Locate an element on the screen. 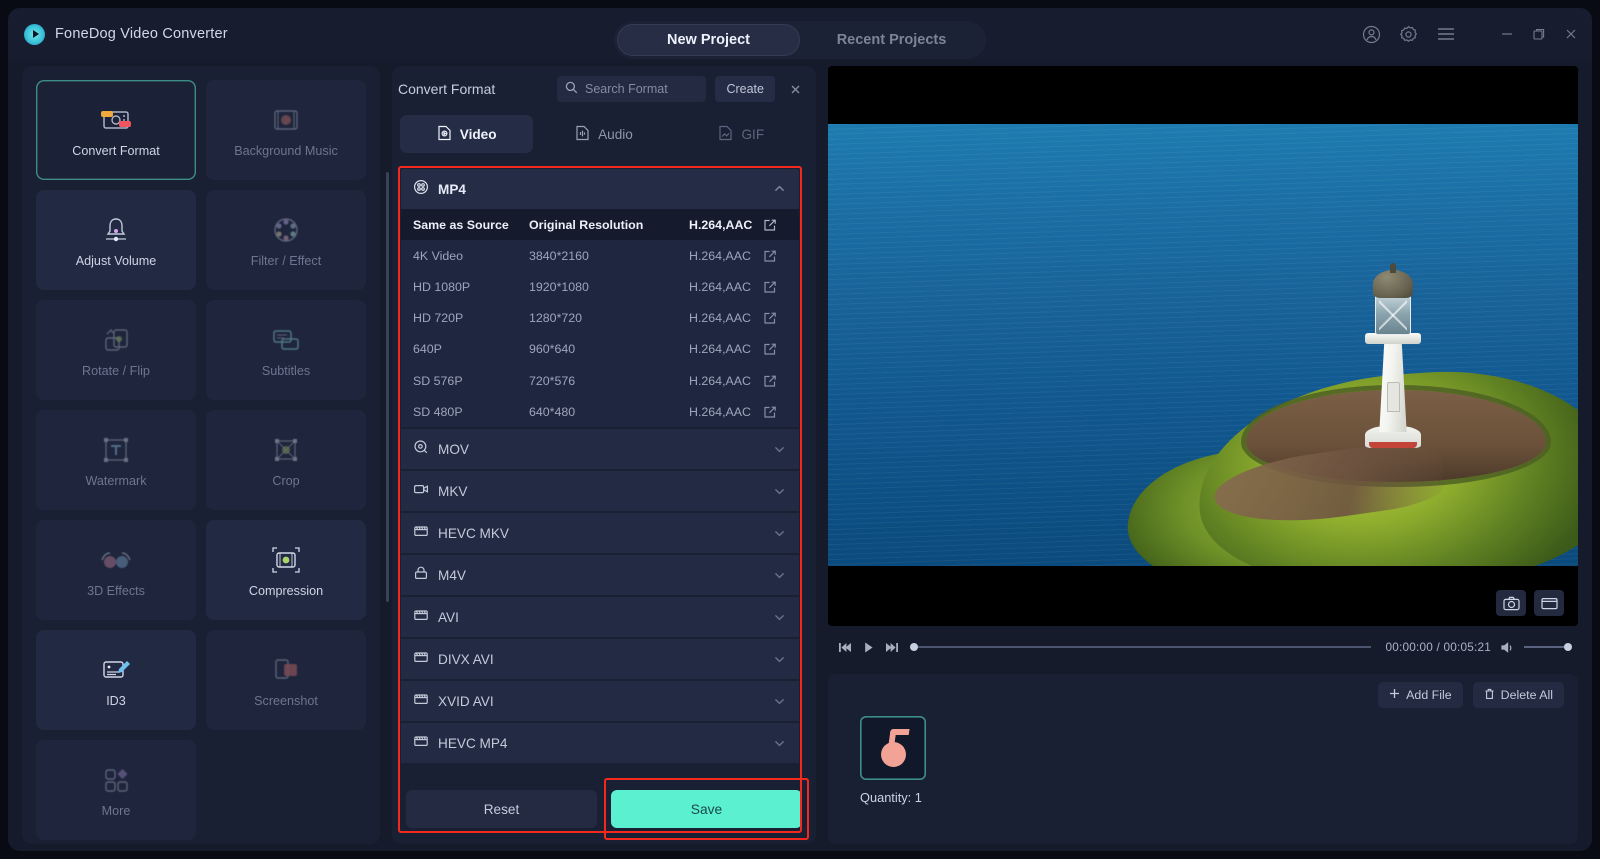 The height and width of the screenshot is (859, 1600). lighthouse is located at coordinates (1393, 353).